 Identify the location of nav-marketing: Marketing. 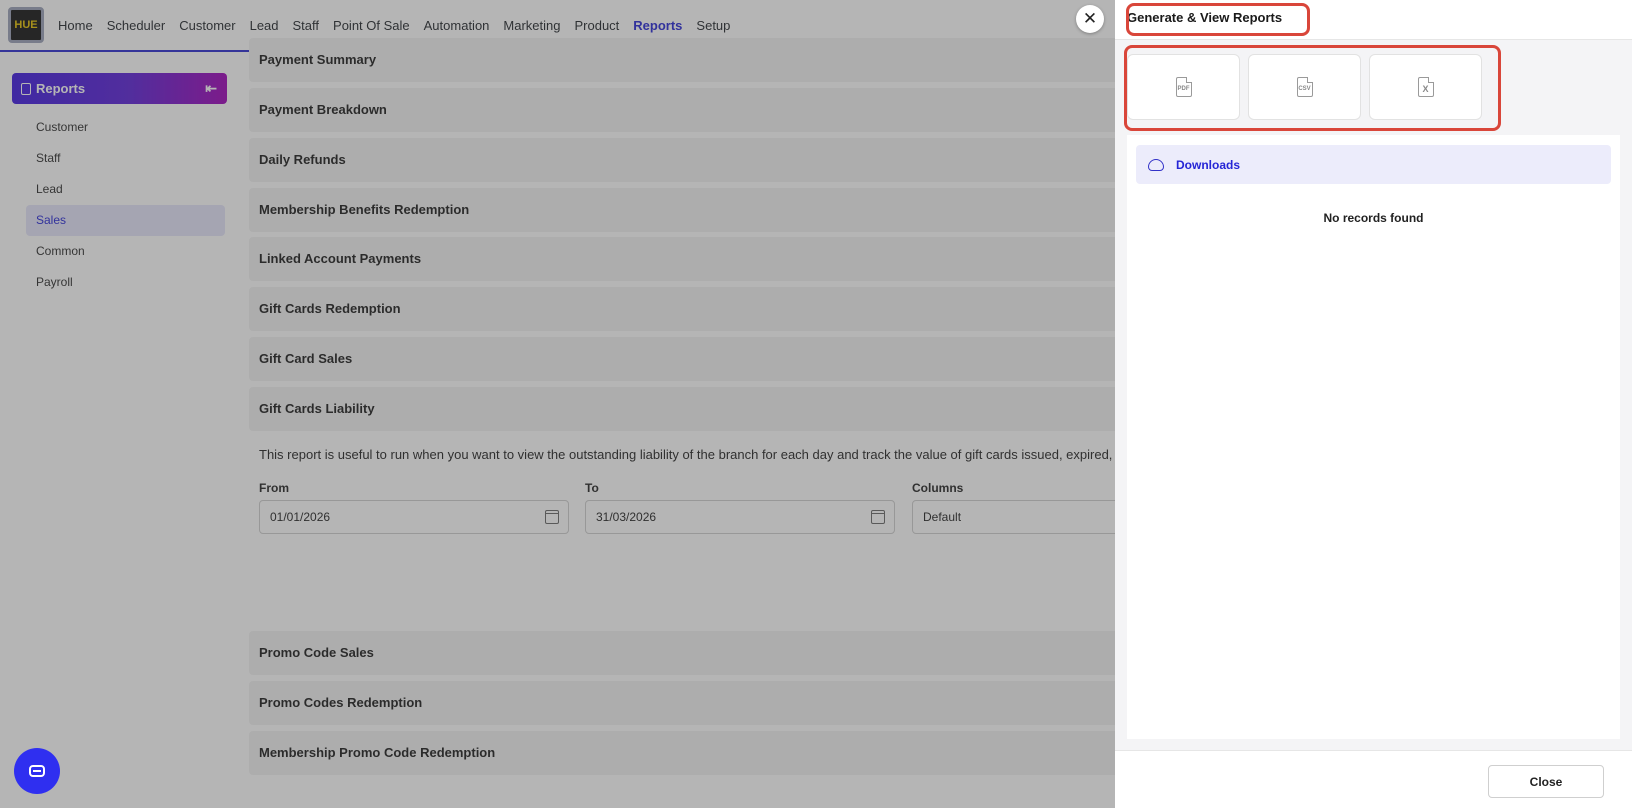
(531, 25).